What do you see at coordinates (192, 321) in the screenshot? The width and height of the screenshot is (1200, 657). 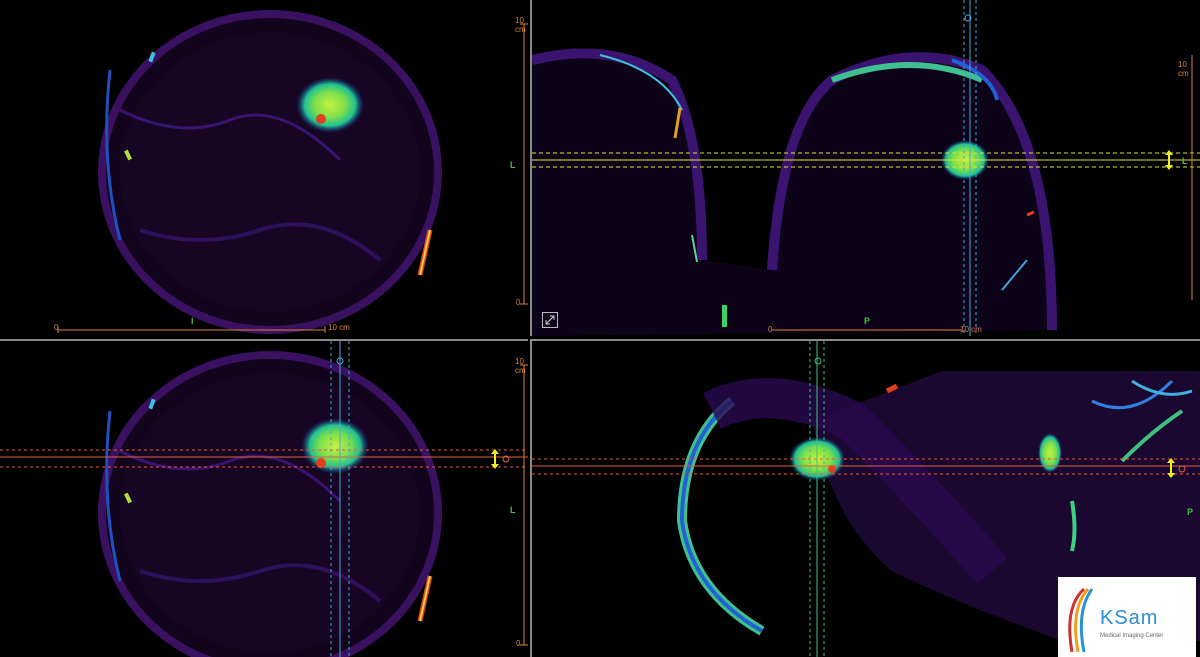 I see `orientation-label-inferior: I` at bounding box center [192, 321].